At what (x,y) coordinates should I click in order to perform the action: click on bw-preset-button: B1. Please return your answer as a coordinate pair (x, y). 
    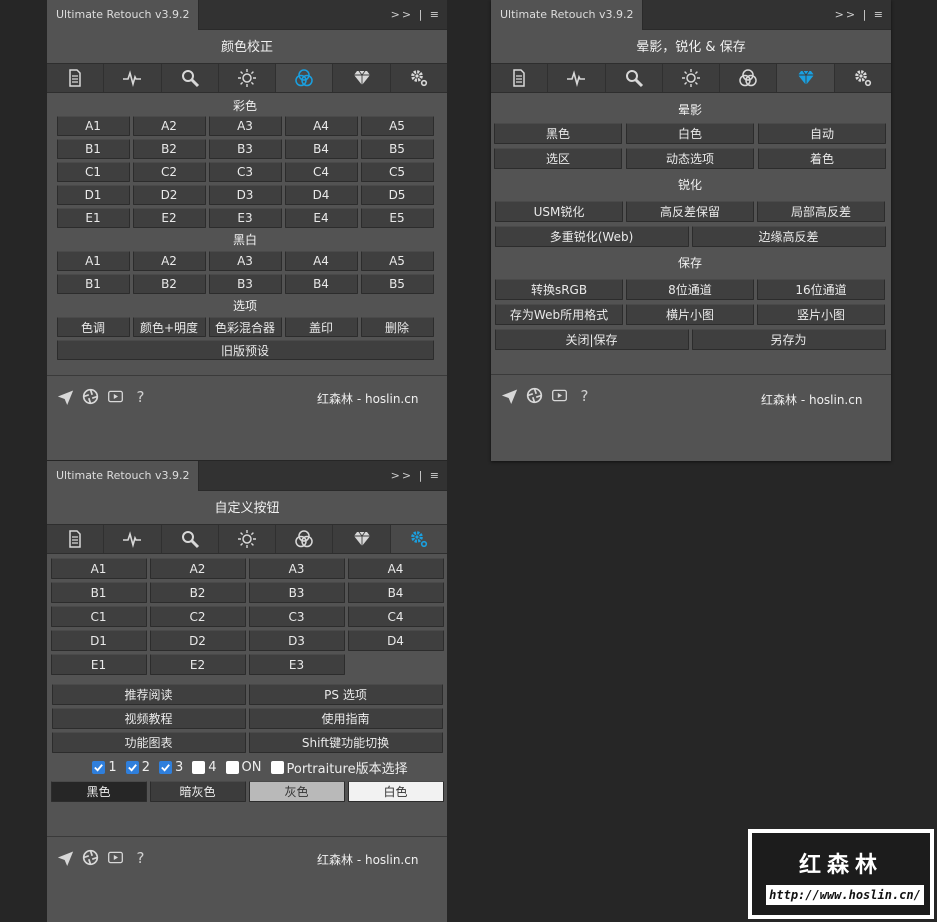
    Looking at the image, I should click on (93, 284).